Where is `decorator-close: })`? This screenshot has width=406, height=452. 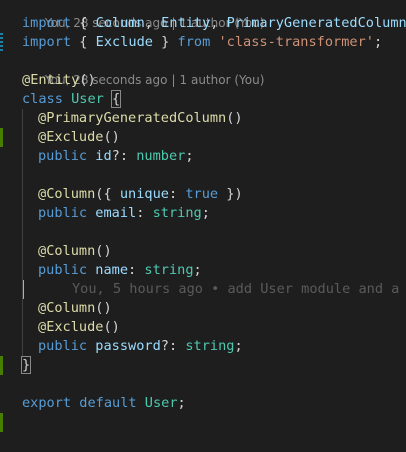 decorator-close: }) is located at coordinates (230, 194).